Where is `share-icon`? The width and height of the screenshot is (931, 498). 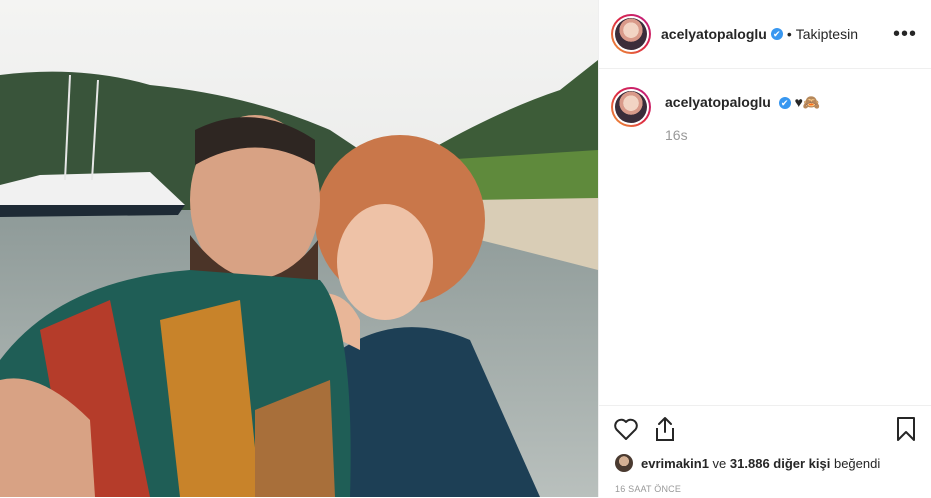
share-icon is located at coordinates (665, 431).